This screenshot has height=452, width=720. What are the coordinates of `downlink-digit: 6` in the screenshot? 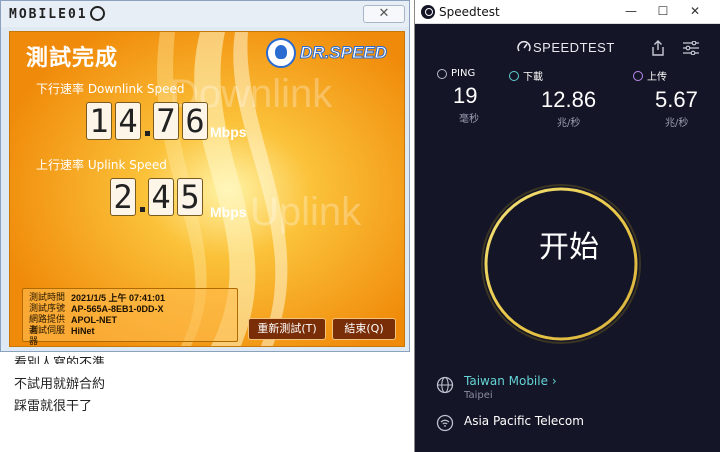 It's located at (195, 121).